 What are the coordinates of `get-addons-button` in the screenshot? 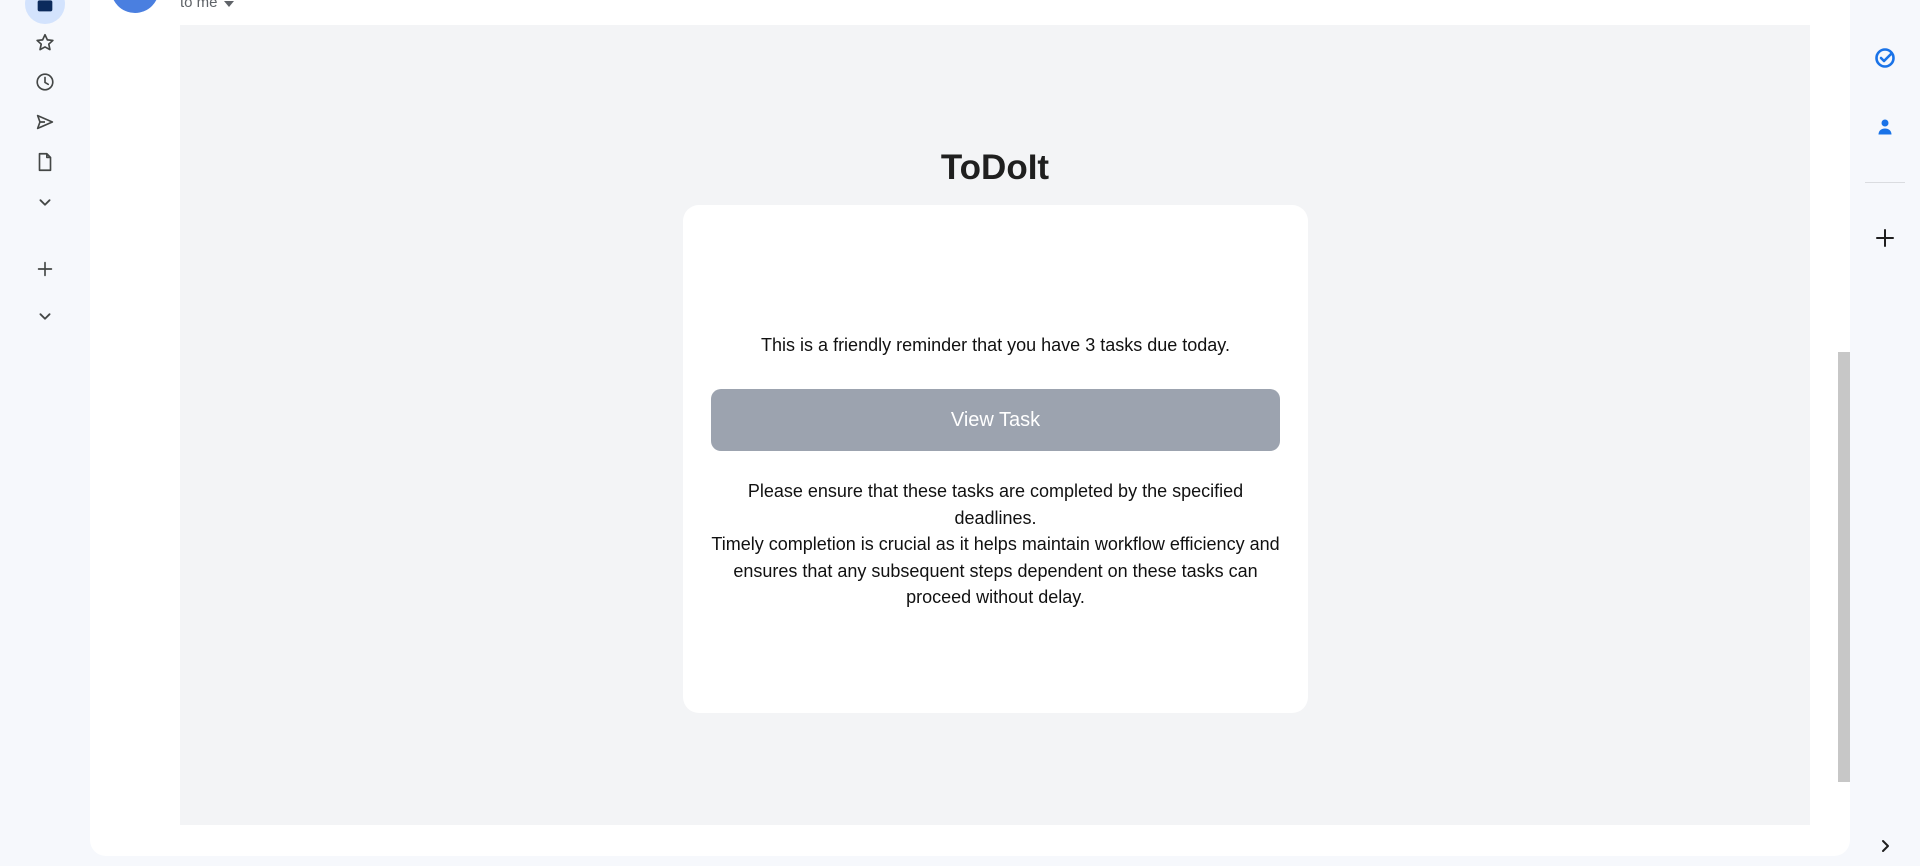 It's located at (1885, 238).